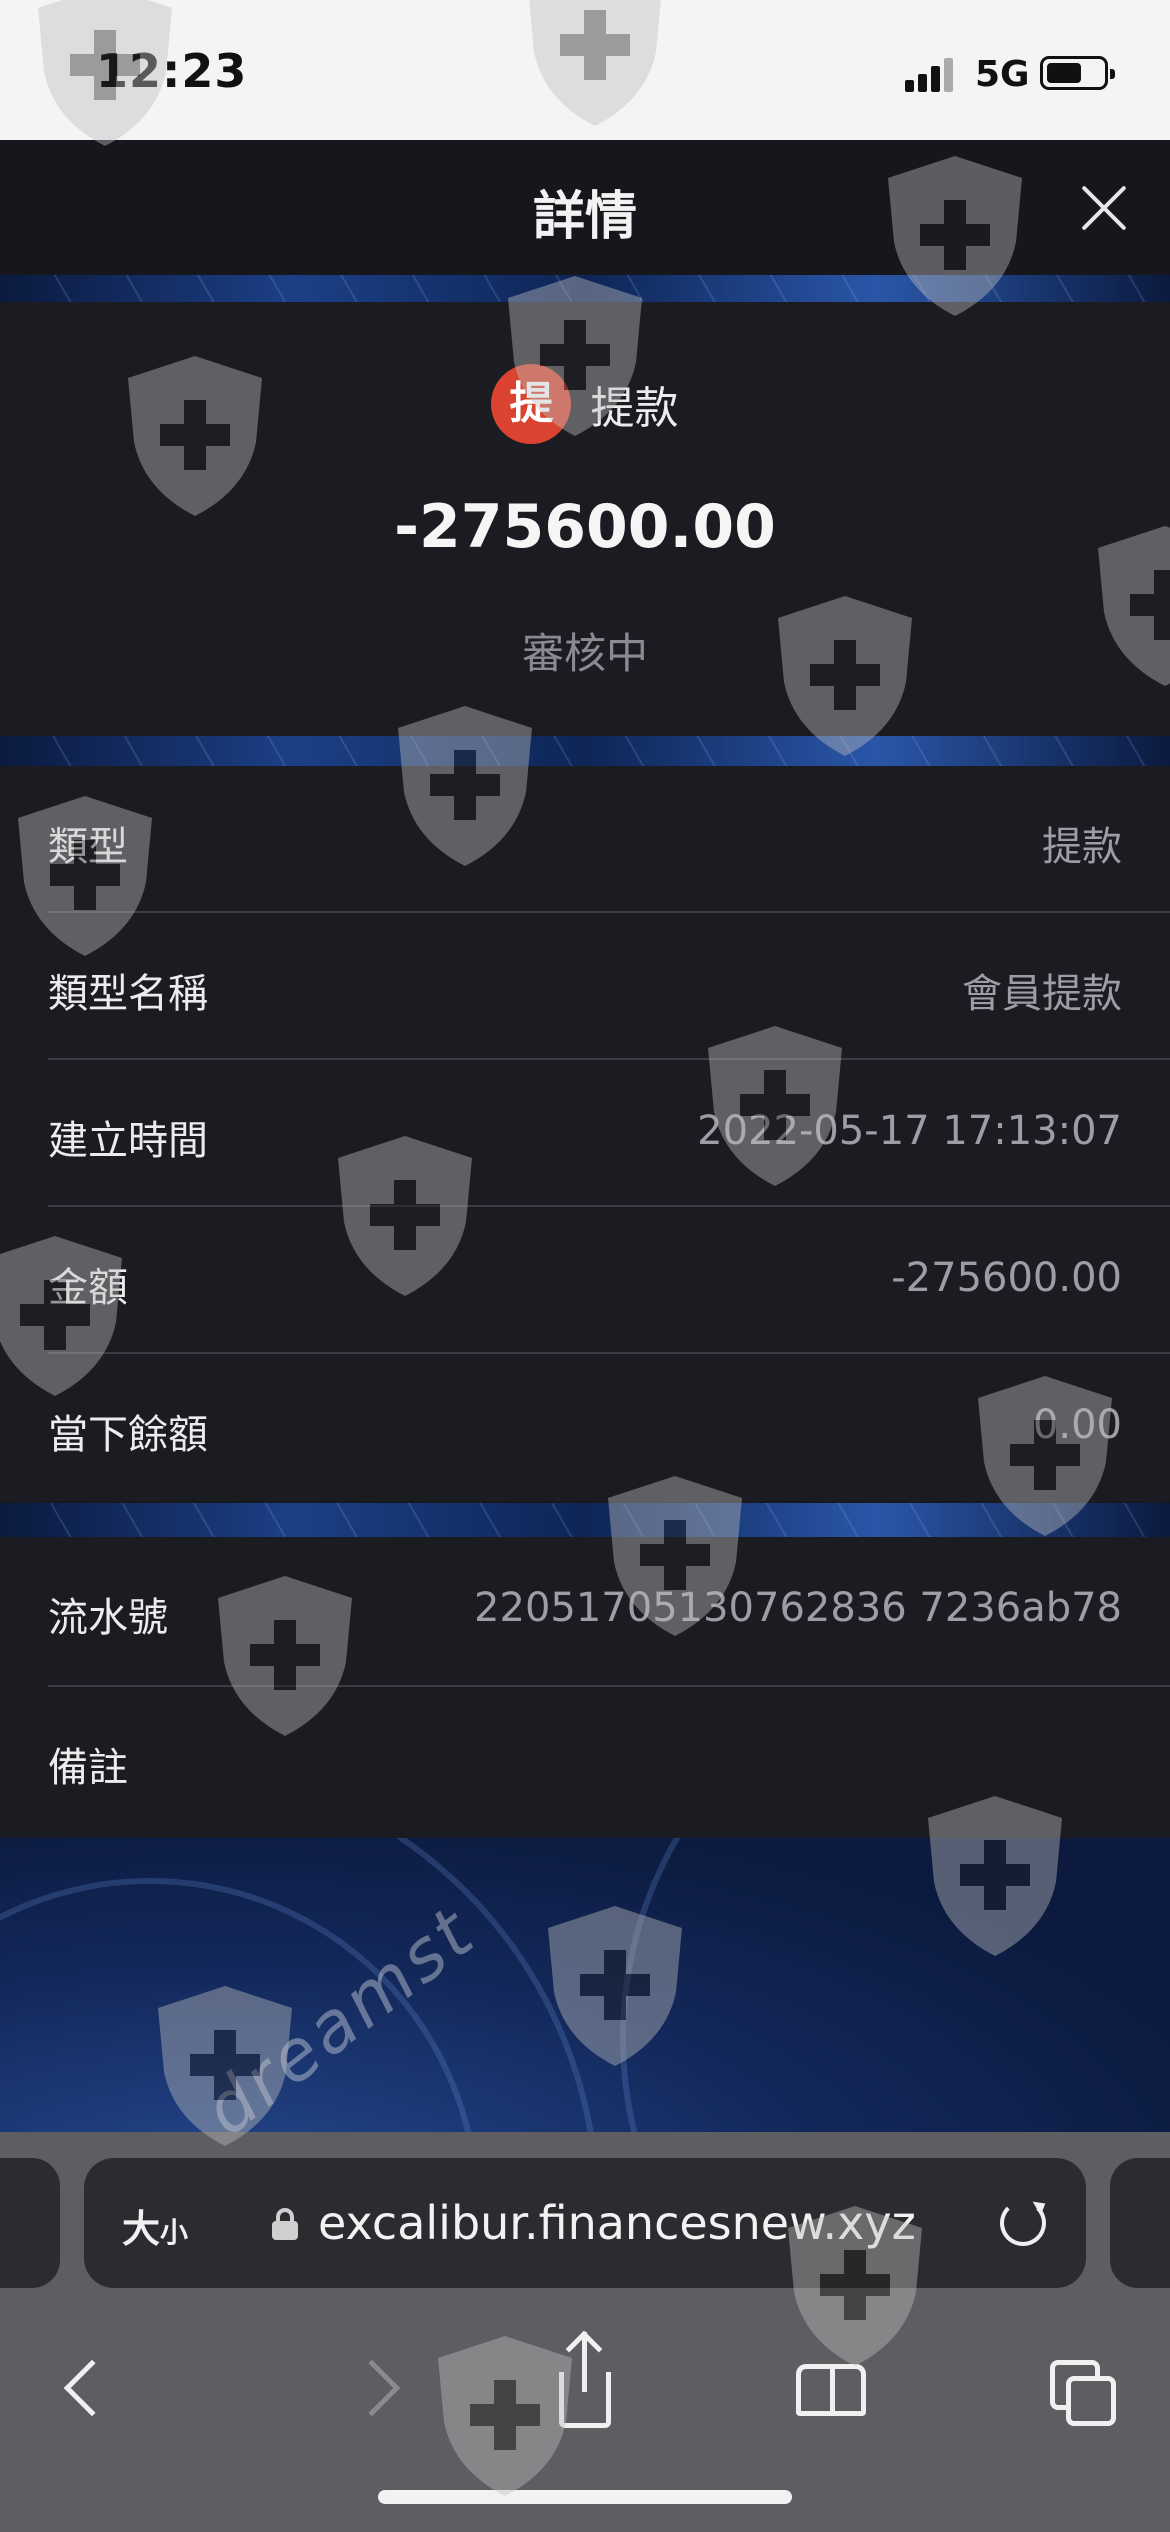 The width and height of the screenshot is (1170, 2532). Describe the element at coordinates (1023, 2223) in the screenshot. I see `reload-icon` at that location.